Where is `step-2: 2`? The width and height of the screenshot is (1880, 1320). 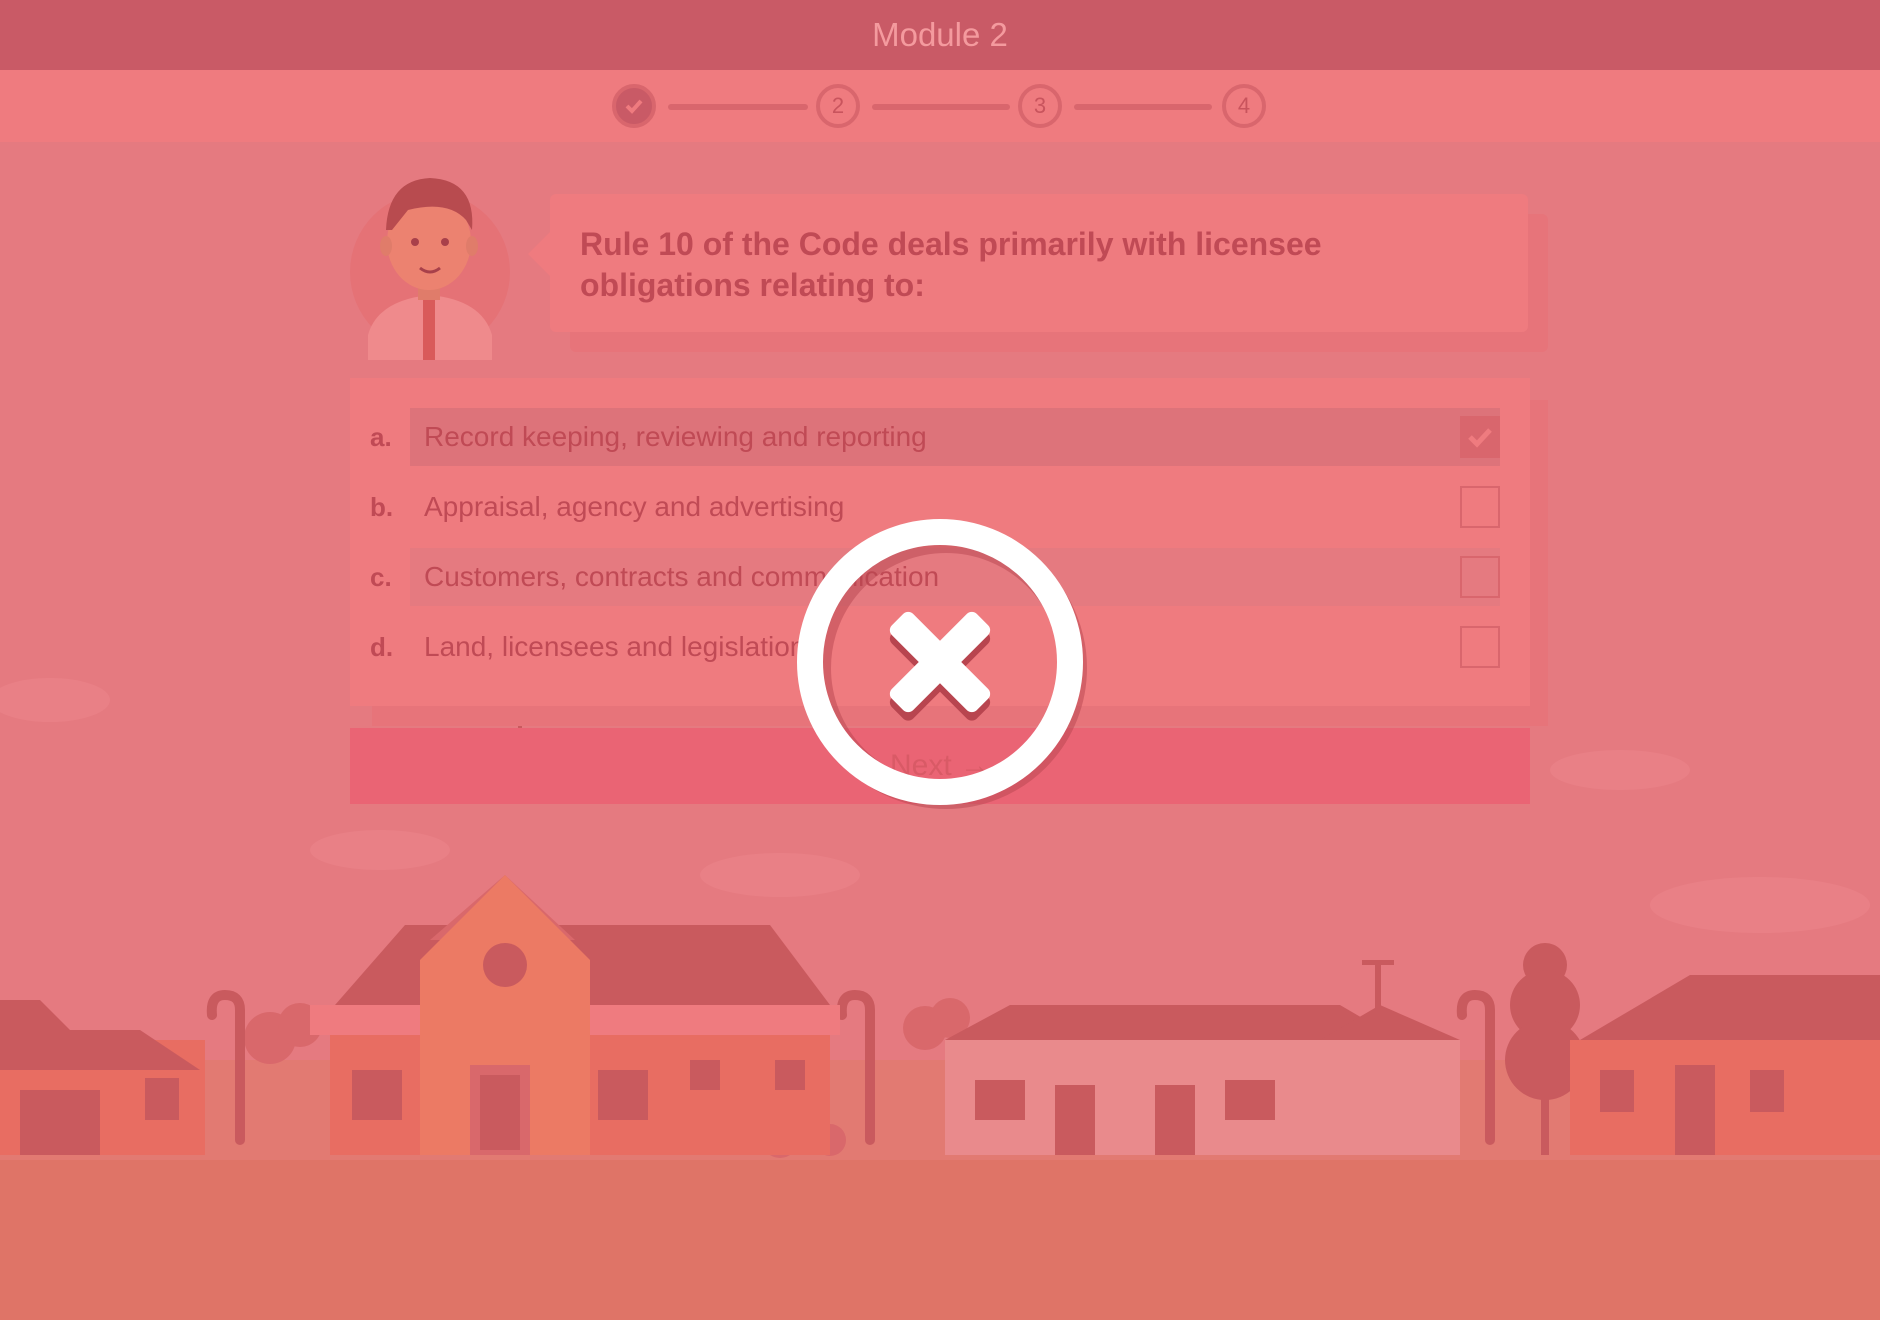 step-2: 2 is located at coordinates (838, 106).